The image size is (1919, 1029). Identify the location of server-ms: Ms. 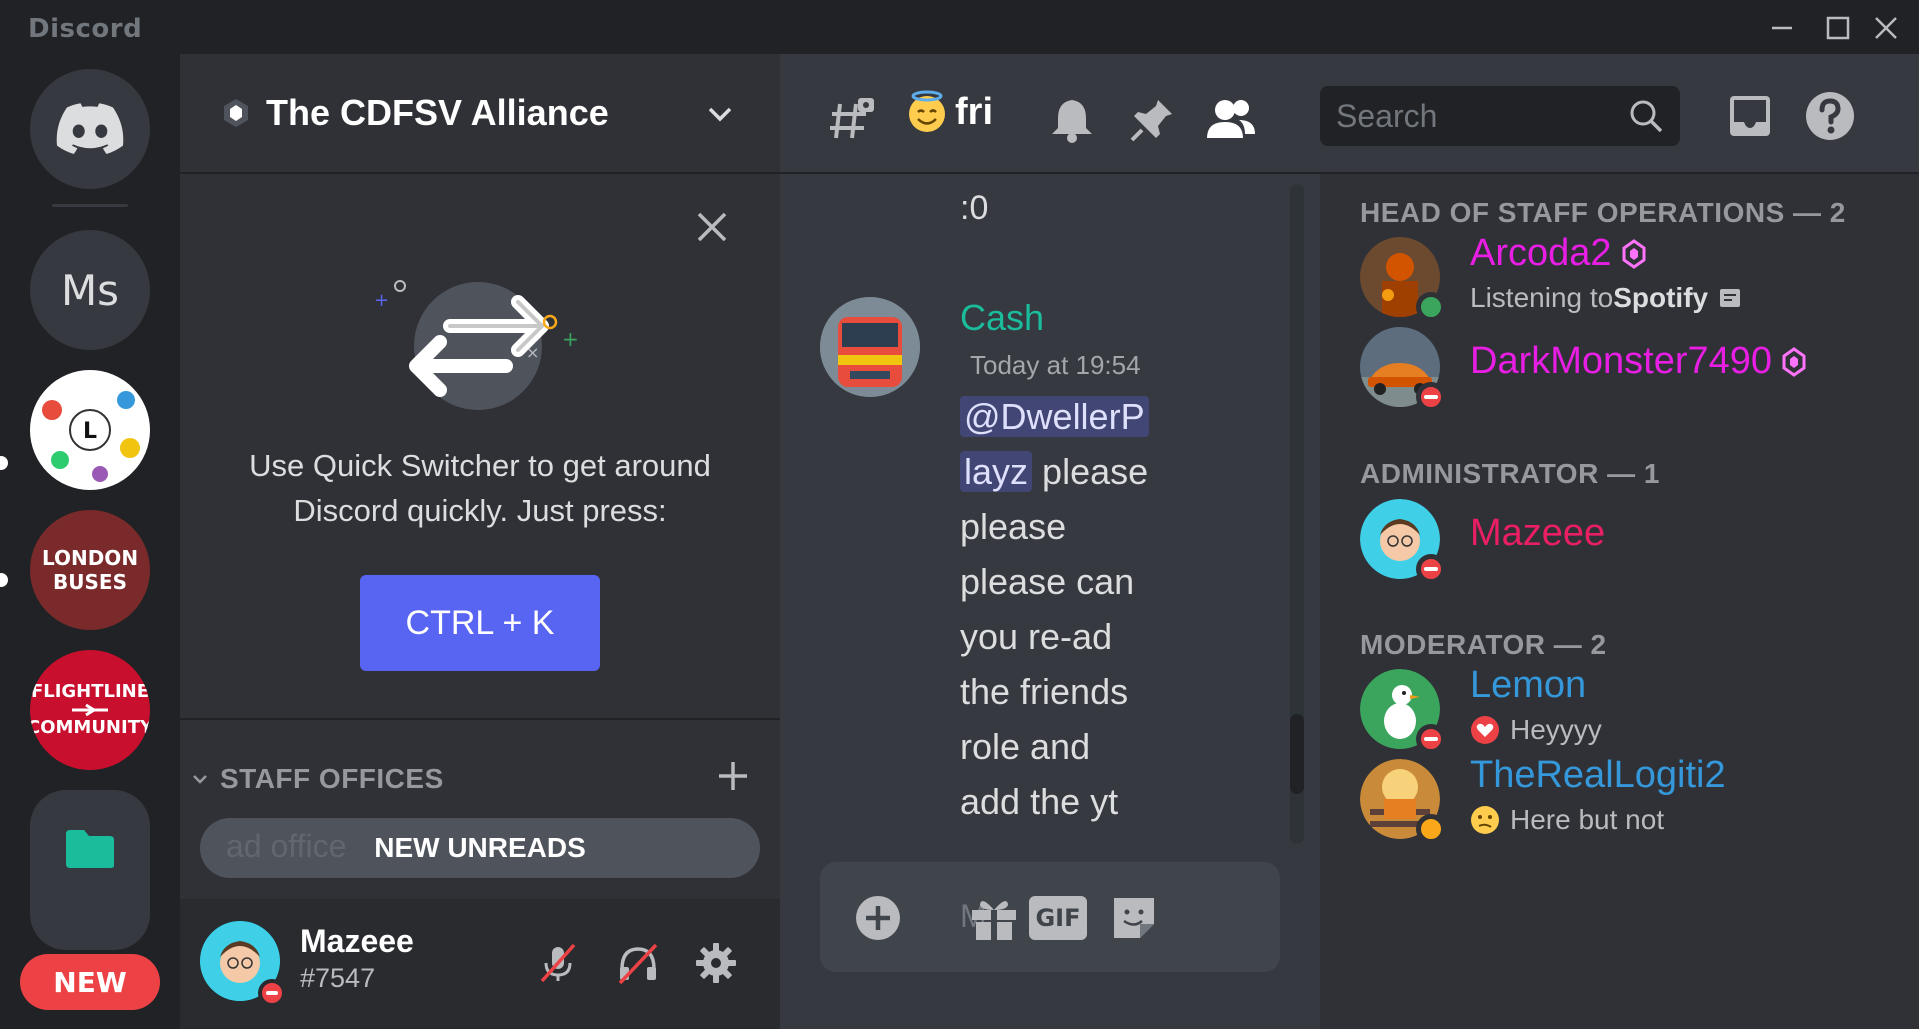
(90, 290).